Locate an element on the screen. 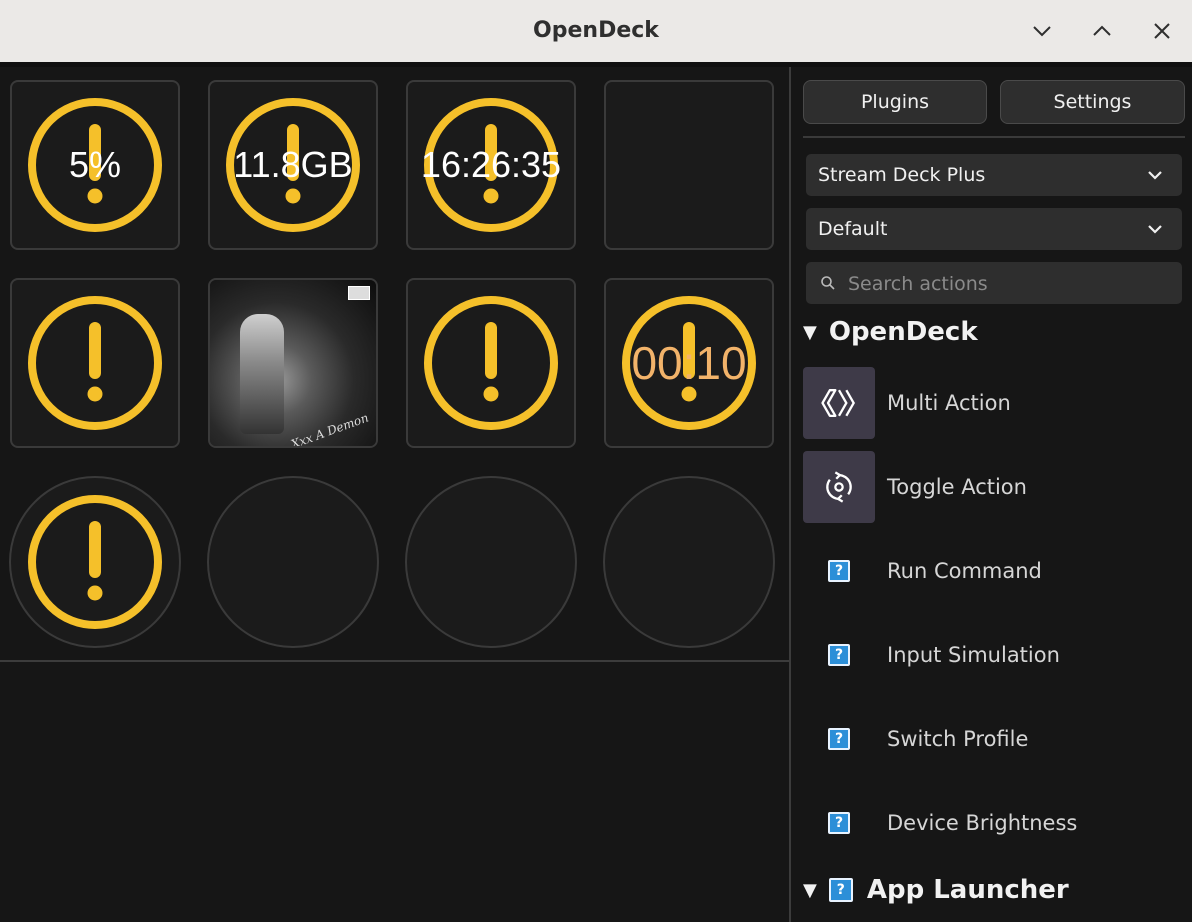  device-select: Stream Deck Plus is located at coordinates (994, 175).